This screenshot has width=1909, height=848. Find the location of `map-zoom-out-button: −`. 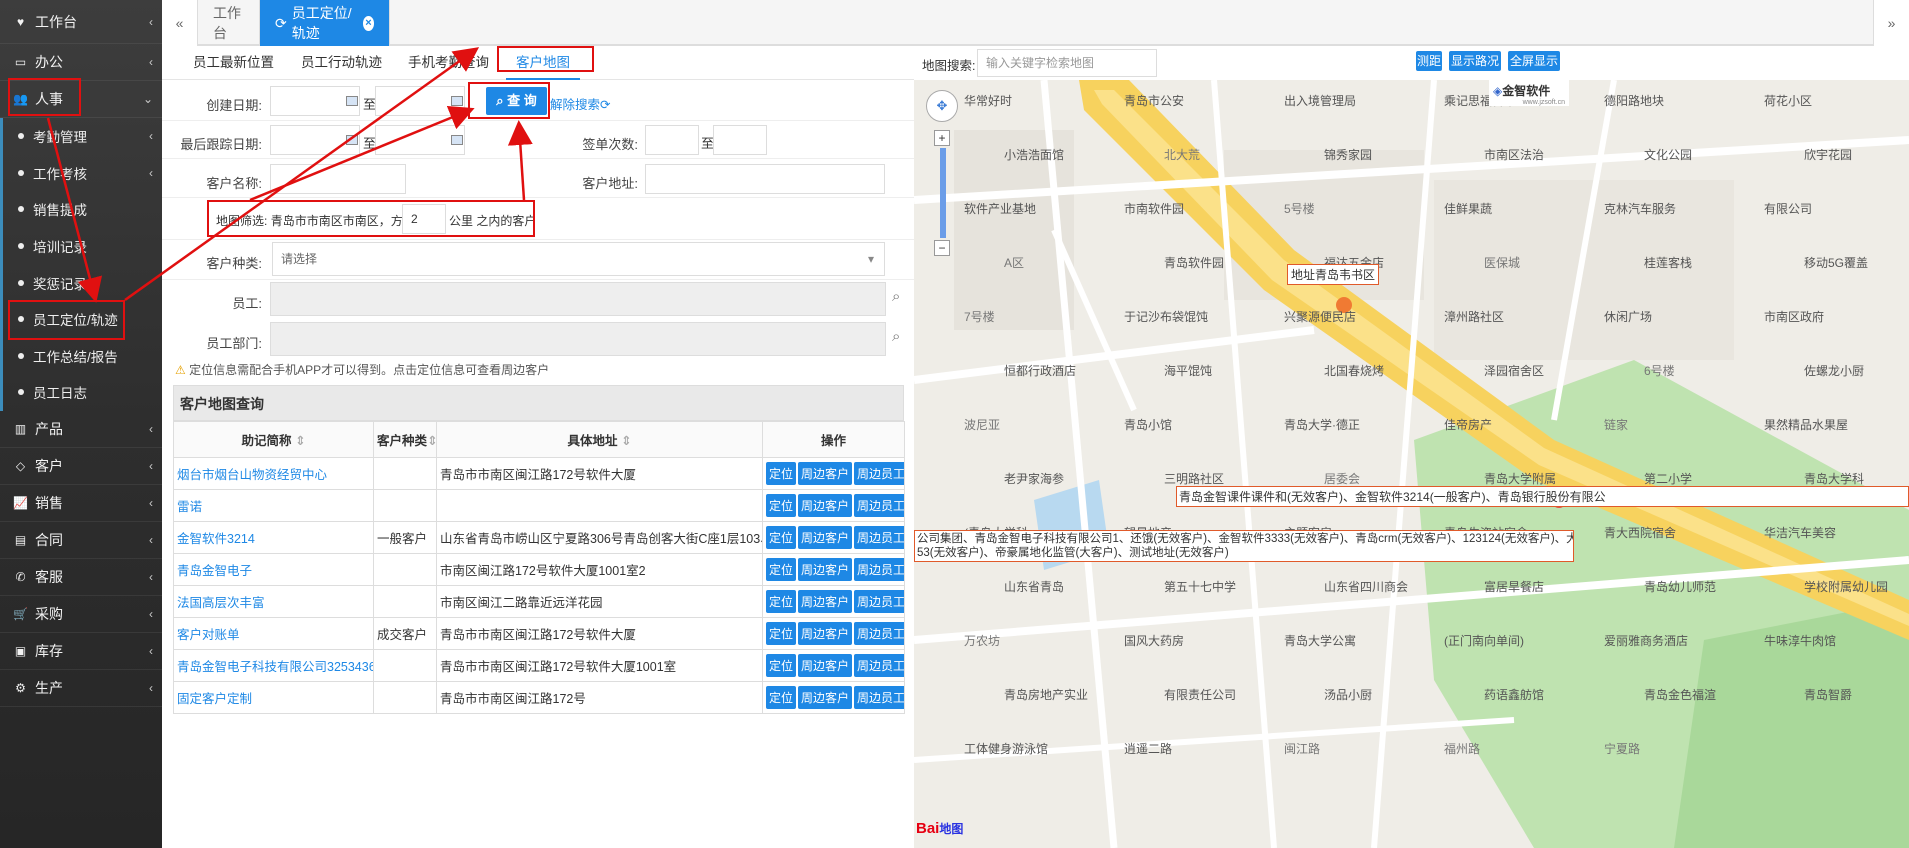

map-zoom-out-button: − is located at coordinates (942, 248).